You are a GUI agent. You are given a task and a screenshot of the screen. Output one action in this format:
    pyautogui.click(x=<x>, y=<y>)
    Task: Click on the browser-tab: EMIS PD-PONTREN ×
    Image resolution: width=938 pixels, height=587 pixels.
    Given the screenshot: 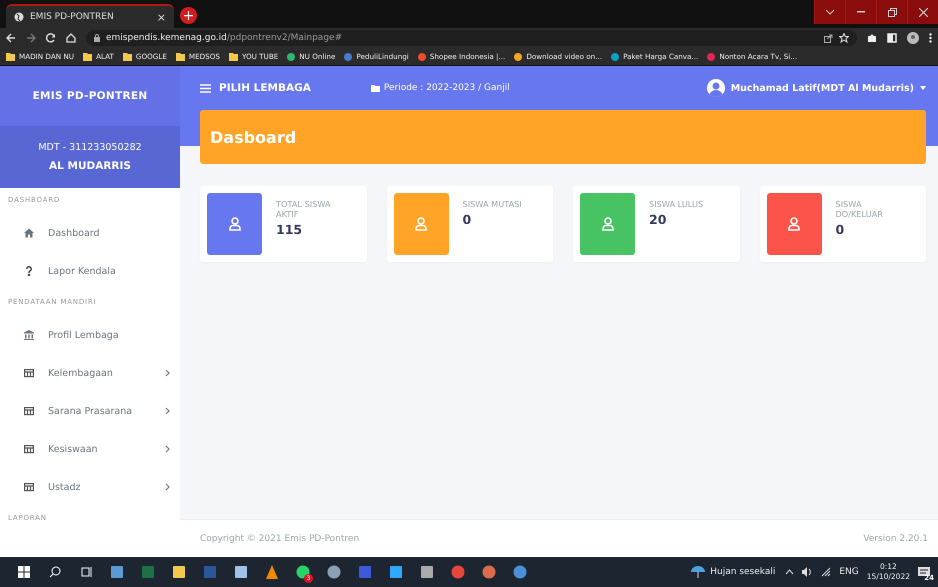 What is the action you would take?
    pyautogui.click(x=90, y=16)
    